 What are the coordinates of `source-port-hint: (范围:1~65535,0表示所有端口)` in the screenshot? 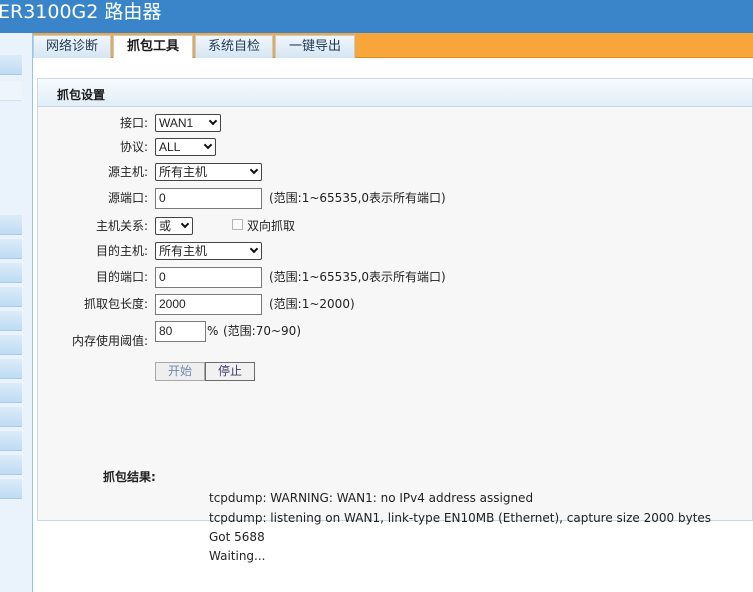 It's located at (357, 198).